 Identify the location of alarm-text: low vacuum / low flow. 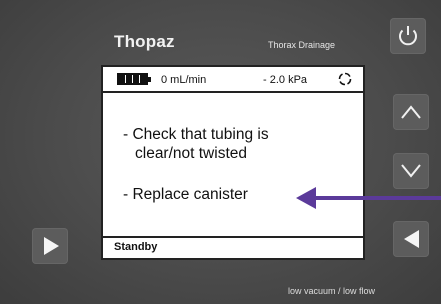
(332, 291).